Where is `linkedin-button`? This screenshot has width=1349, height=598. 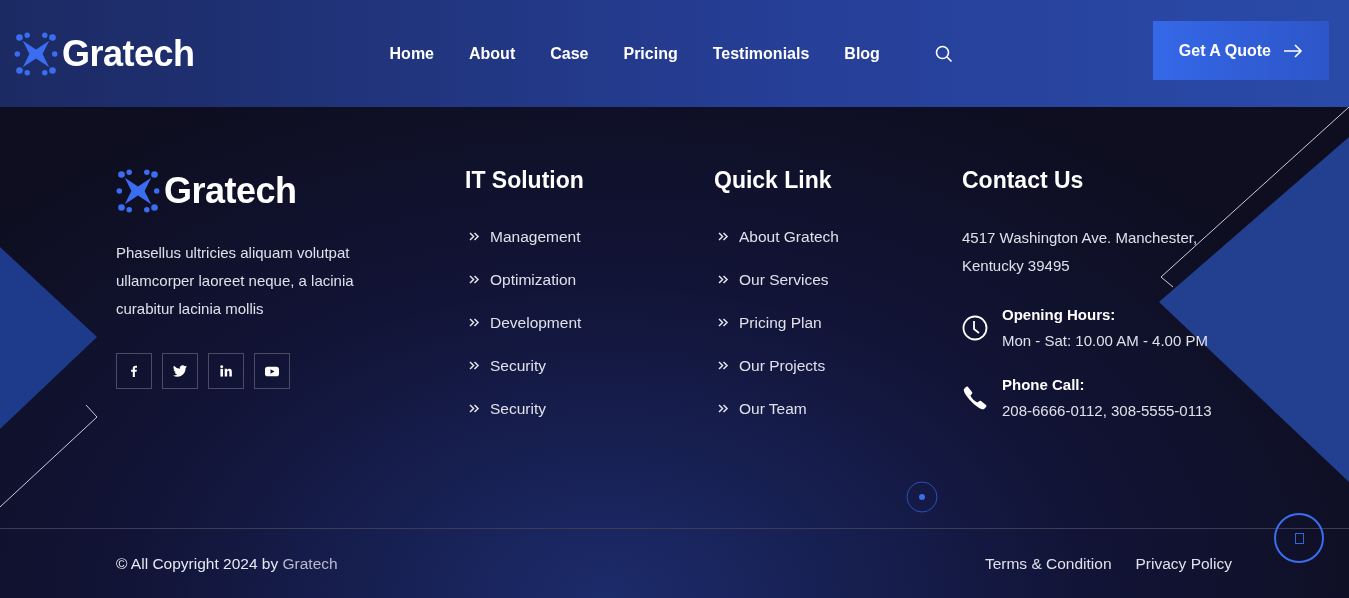 linkedin-button is located at coordinates (226, 371).